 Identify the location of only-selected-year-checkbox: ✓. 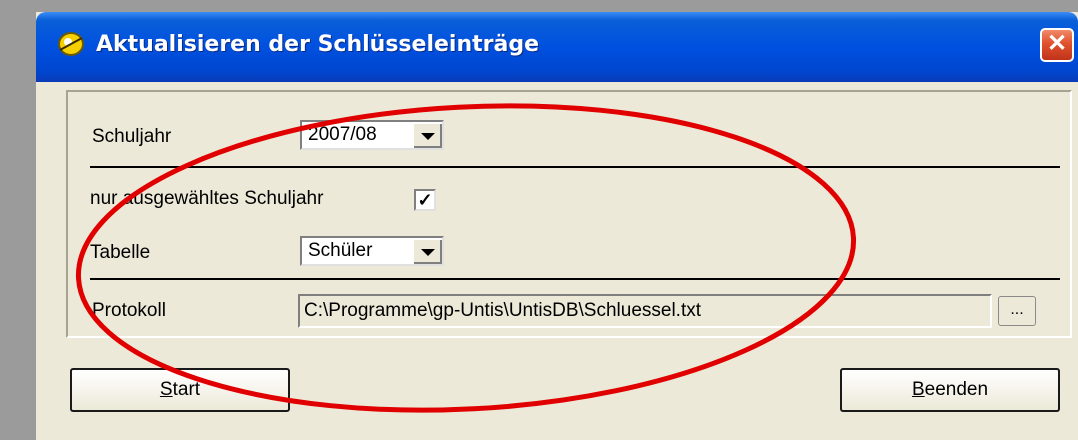
(425, 200).